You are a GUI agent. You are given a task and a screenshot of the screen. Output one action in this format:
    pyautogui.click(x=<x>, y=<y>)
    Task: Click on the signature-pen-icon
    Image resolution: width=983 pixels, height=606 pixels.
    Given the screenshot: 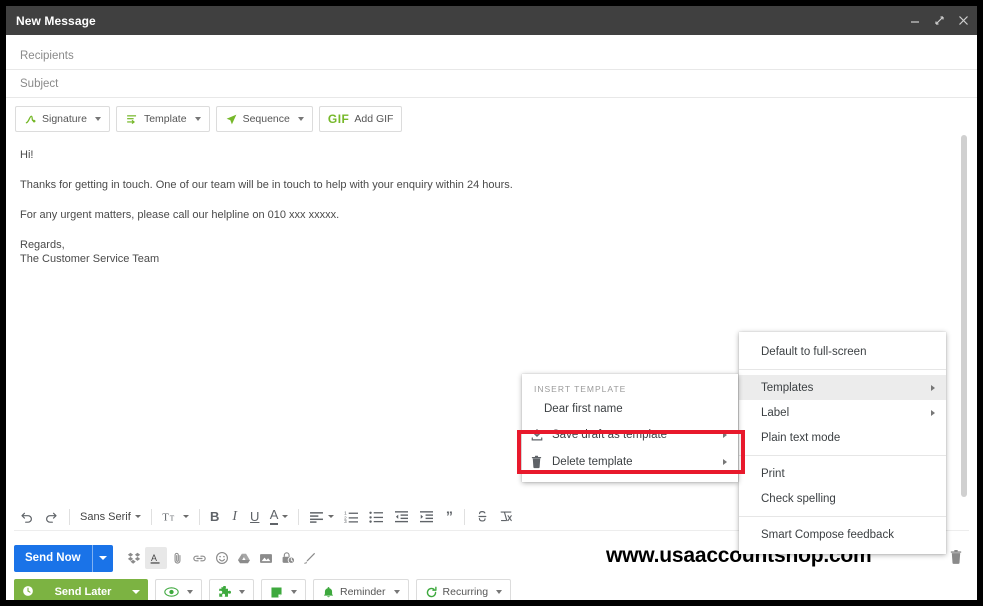 What is the action you would take?
    pyautogui.click(x=310, y=558)
    